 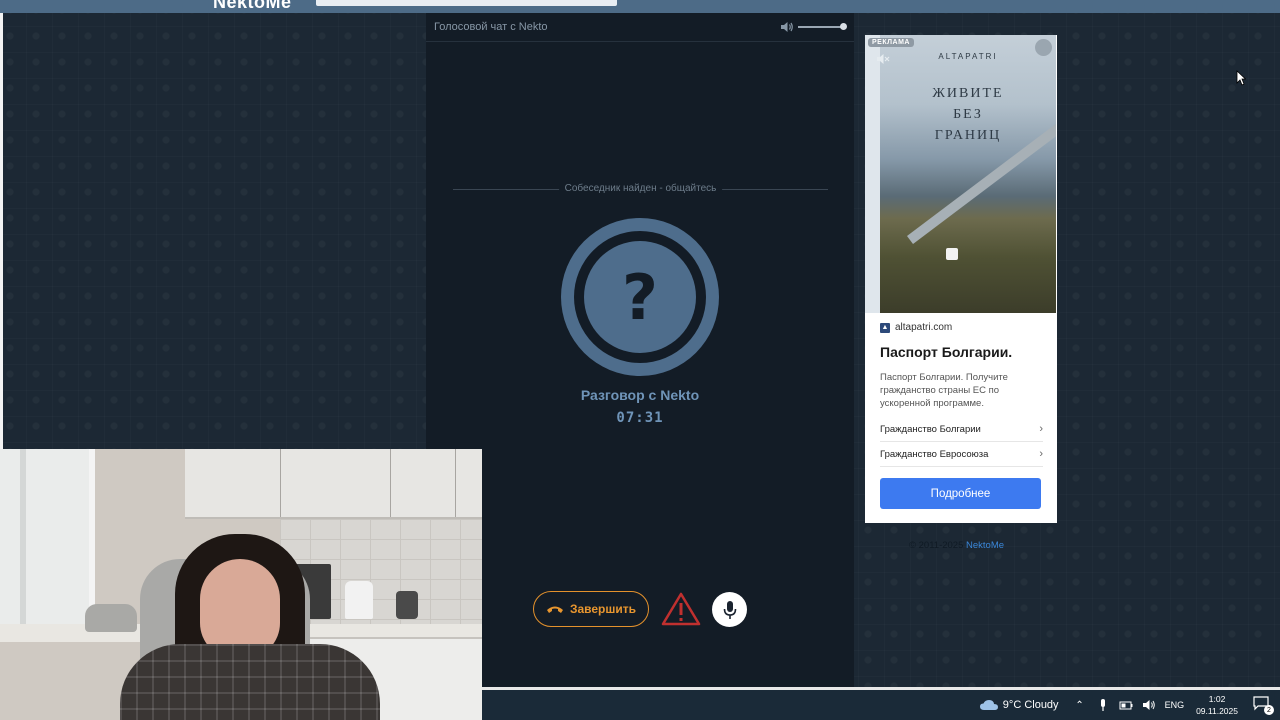 What do you see at coordinates (960, 493) in the screenshot?
I see `ad-more-button: Подробнее` at bounding box center [960, 493].